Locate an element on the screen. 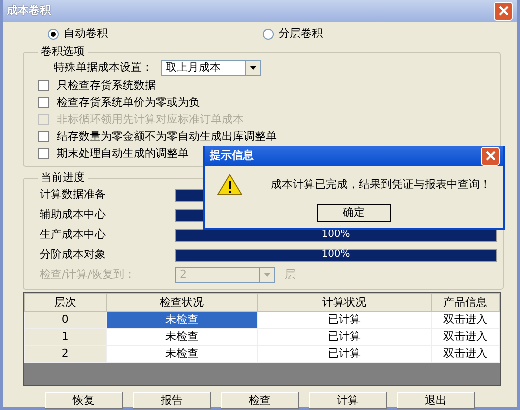  checkbox-label: 检查存货系统单价为零或为负 is located at coordinates (128, 103).